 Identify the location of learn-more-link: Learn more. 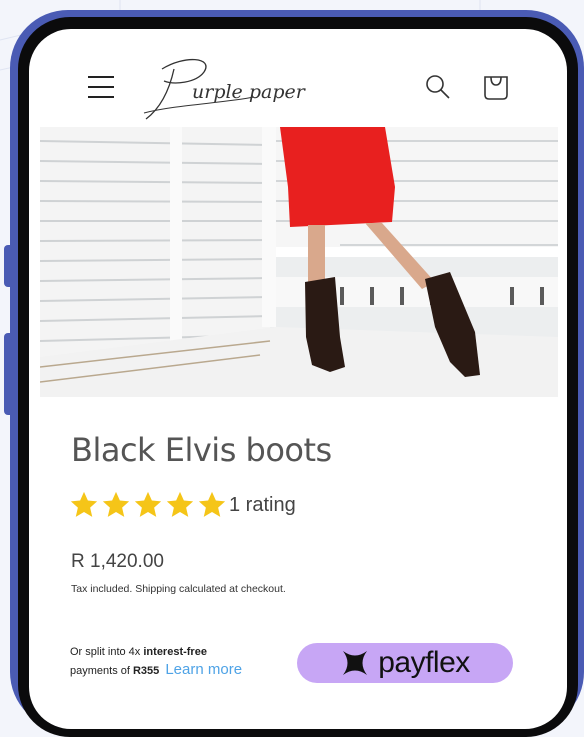
(203, 669).